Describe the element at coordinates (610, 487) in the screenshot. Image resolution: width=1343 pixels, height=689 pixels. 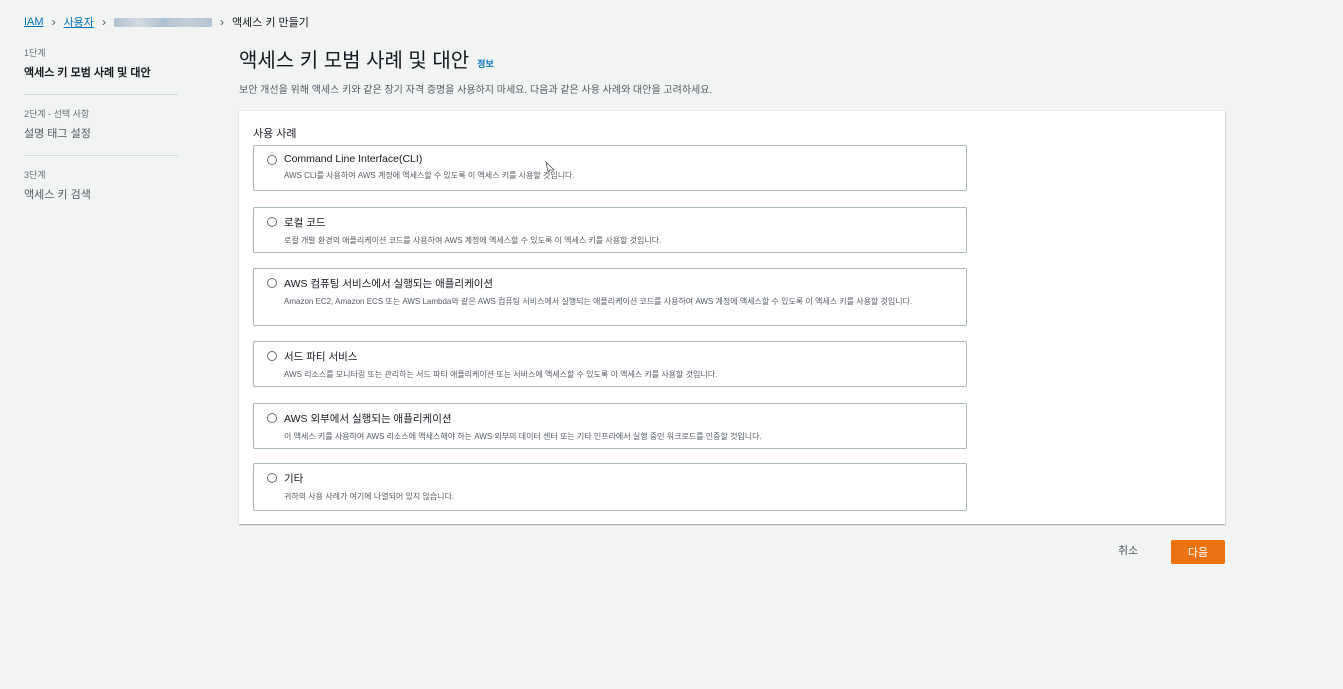
I see `use-case-option-other: 기타 귀하의 사용 사례가 여기에 나열되어 있지 않습니다.` at that location.